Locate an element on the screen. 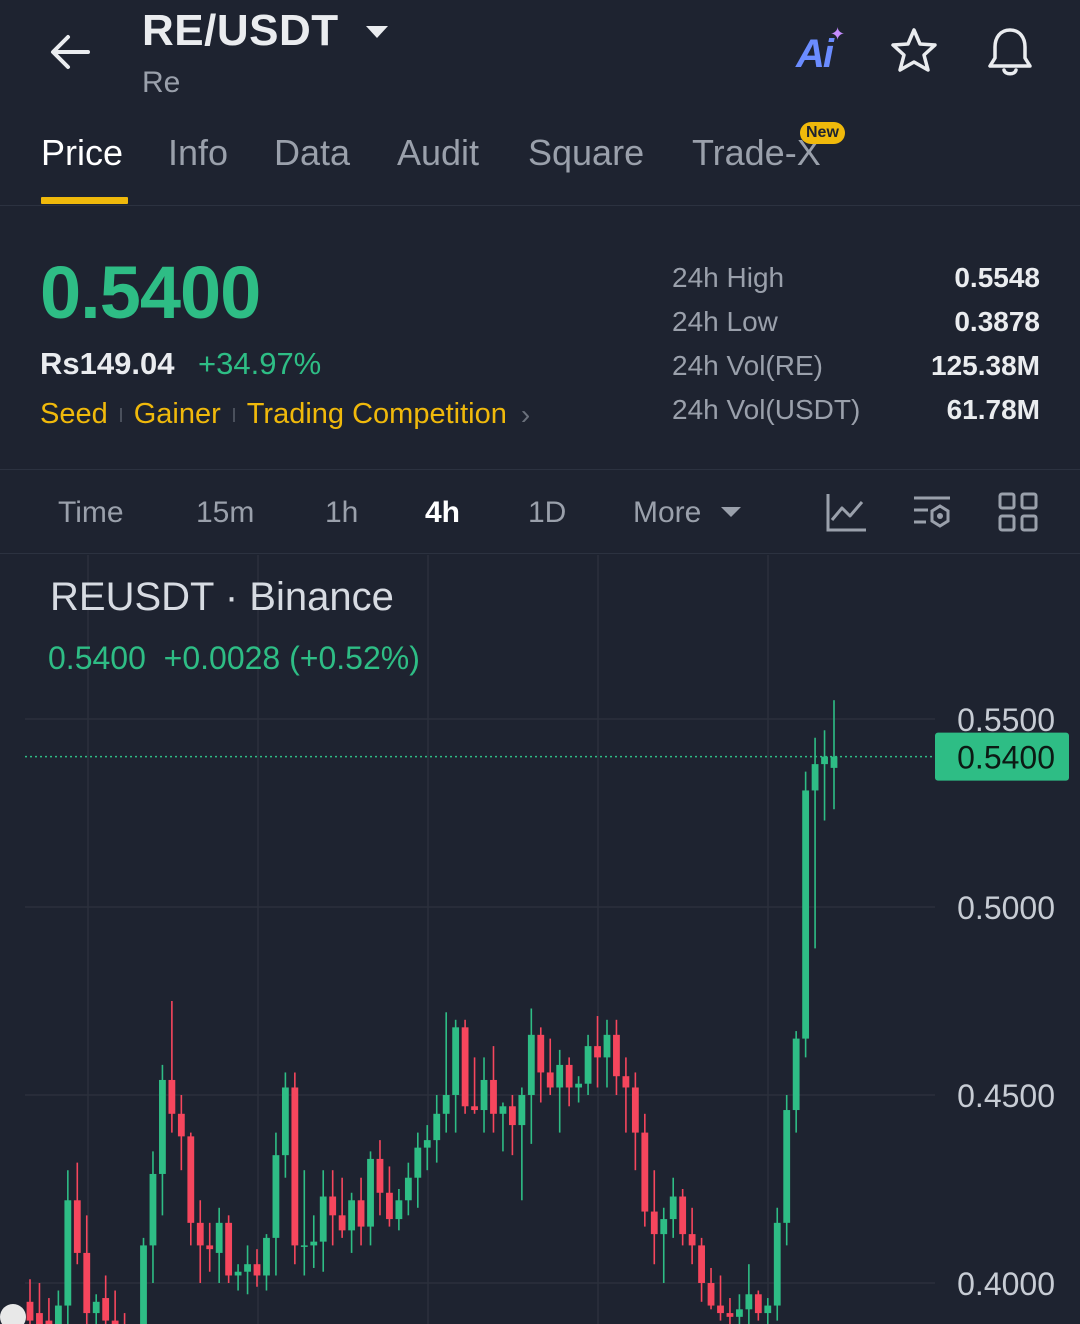 The height and width of the screenshot is (1324, 1080). new-badge: New is located at coordinates (822, 133).